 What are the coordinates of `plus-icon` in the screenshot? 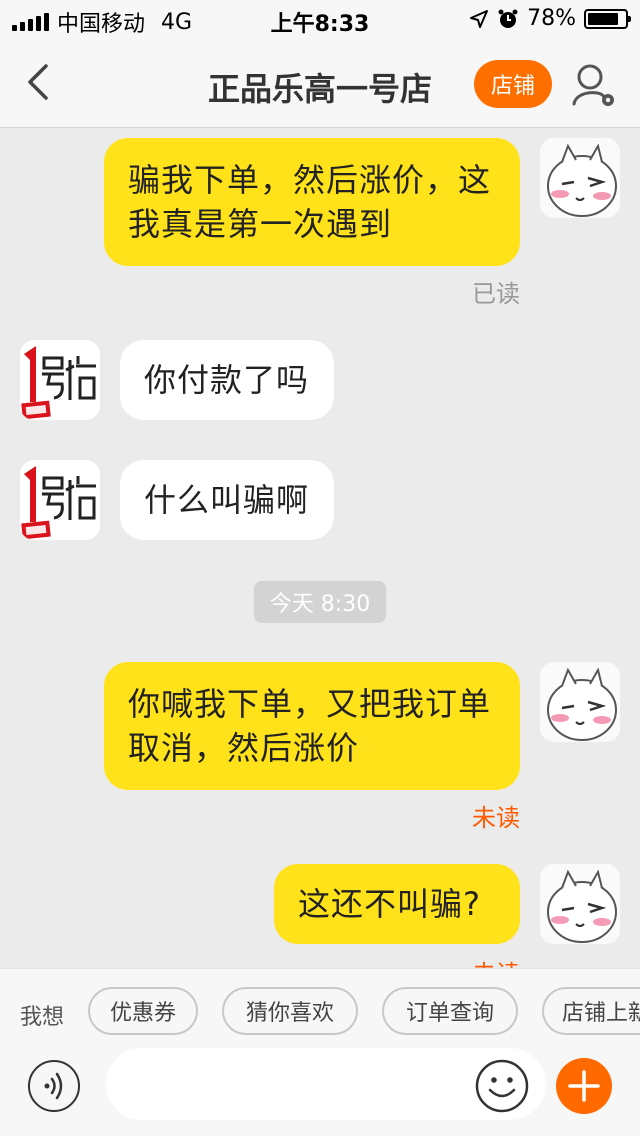 It's located at (584, 1086).